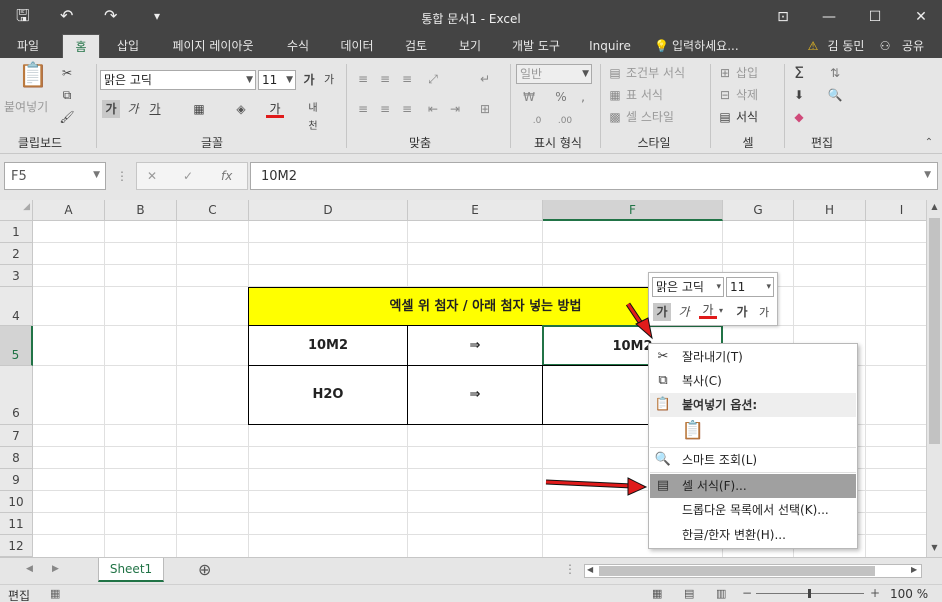 This screenshot has height=602, width=942. What do you see at coordinates (81, 46) in the screenshot?
I see `tab-home: 홈` at bounding box center [81, 46].